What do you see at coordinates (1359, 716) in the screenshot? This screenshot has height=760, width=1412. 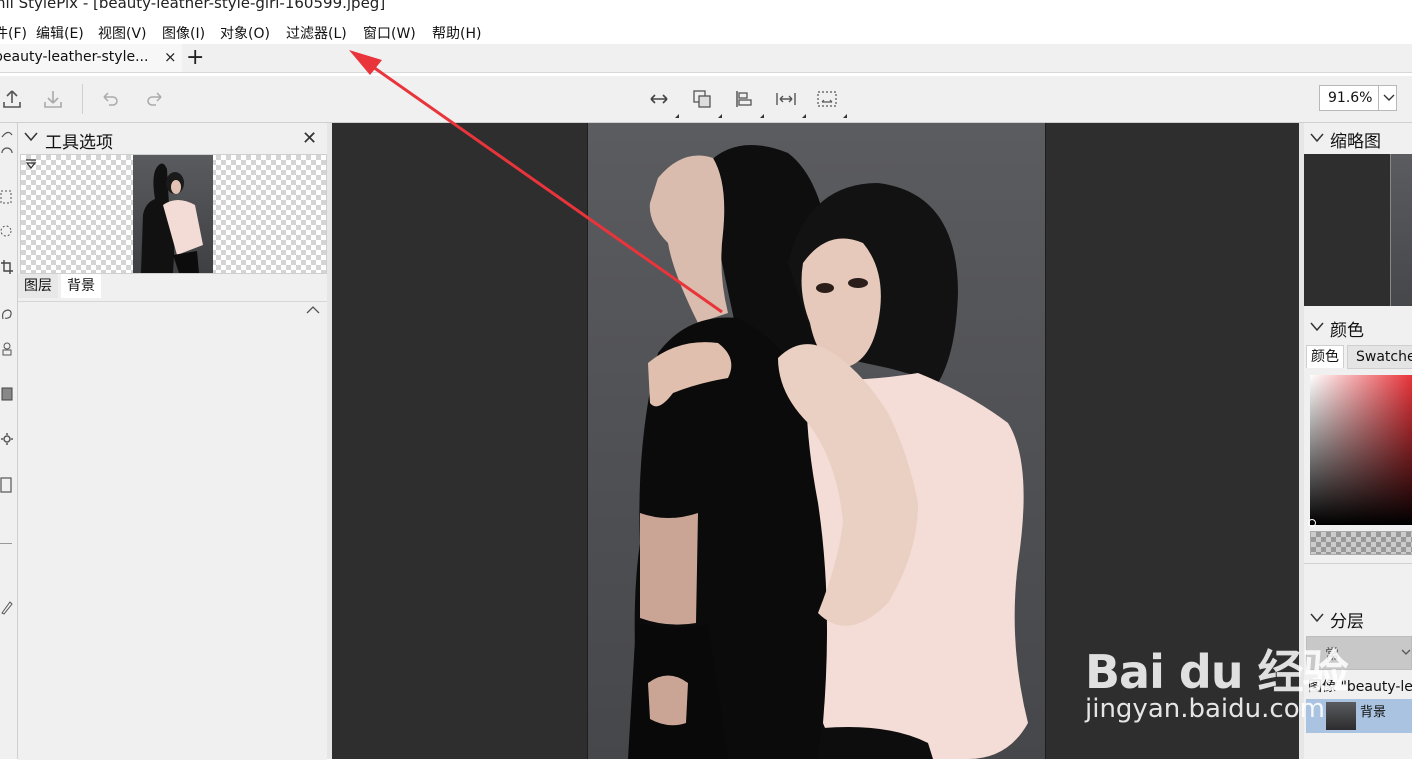 I see `layer-row-selected: 背景` at bounding box center [1359, 716].